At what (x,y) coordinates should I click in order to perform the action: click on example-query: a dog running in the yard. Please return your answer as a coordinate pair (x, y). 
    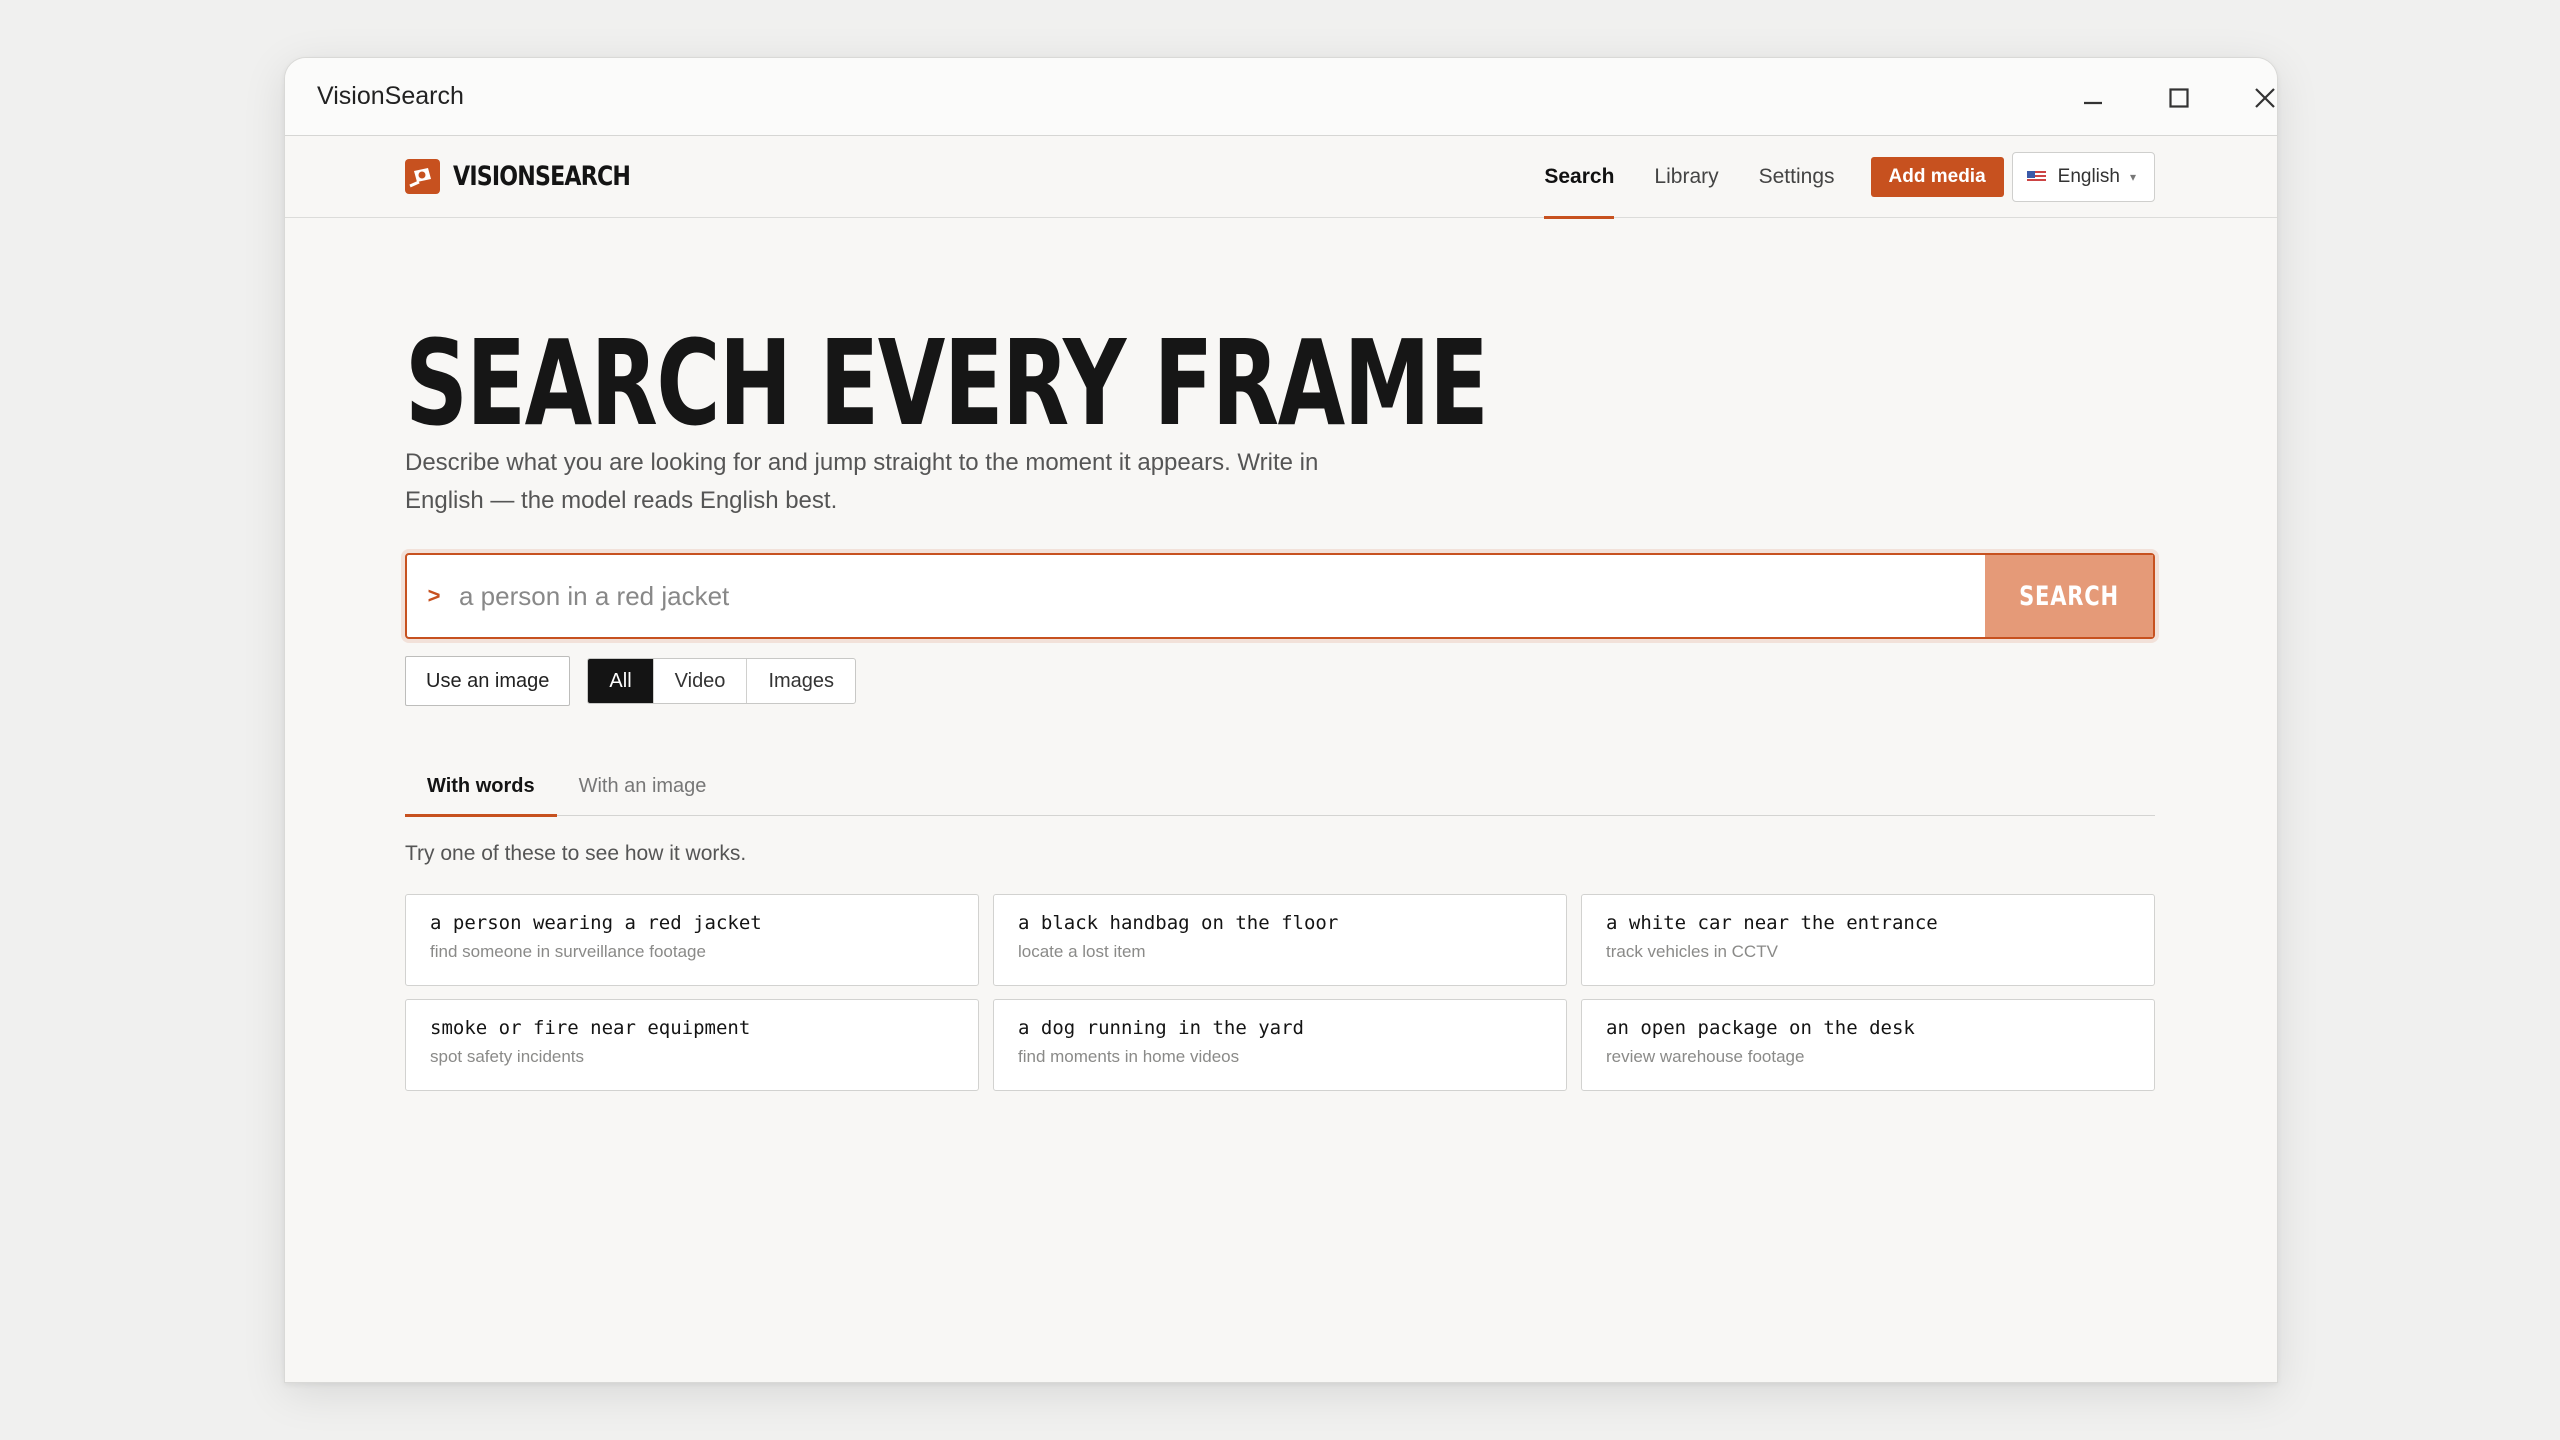
    Looking at the image, I should click on (1161, 1028).